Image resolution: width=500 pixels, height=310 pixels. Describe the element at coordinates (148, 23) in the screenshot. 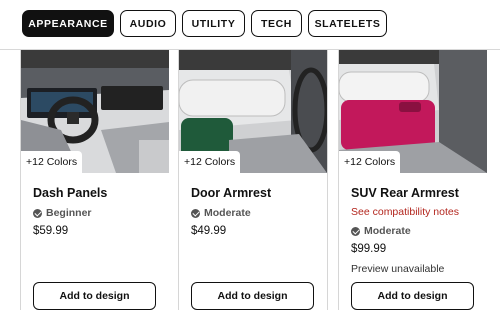

I see `tab-audio: AUDIO` at that location.